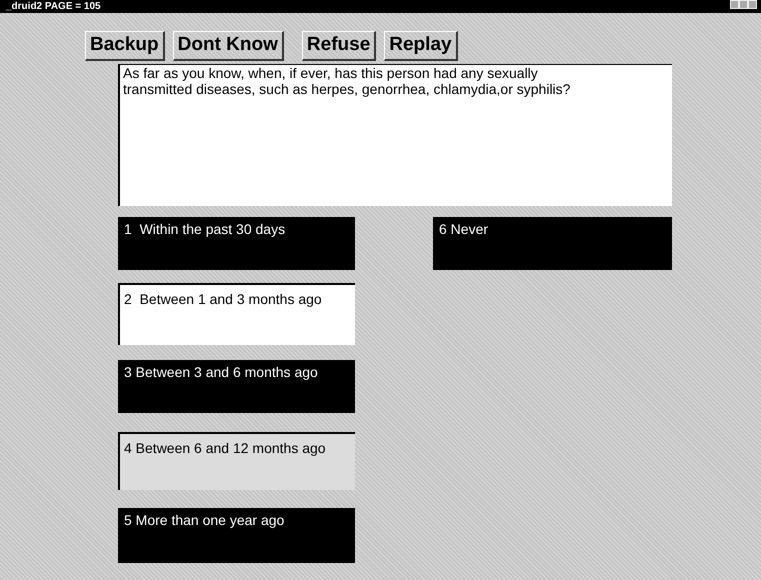 This screenshot has height=580, width=761. What do you see at coordinates (236, 313) in the screenshot?
I see `answer-choice: 2 Between 1 and 3 months ago` at bounding box center [236, 313].